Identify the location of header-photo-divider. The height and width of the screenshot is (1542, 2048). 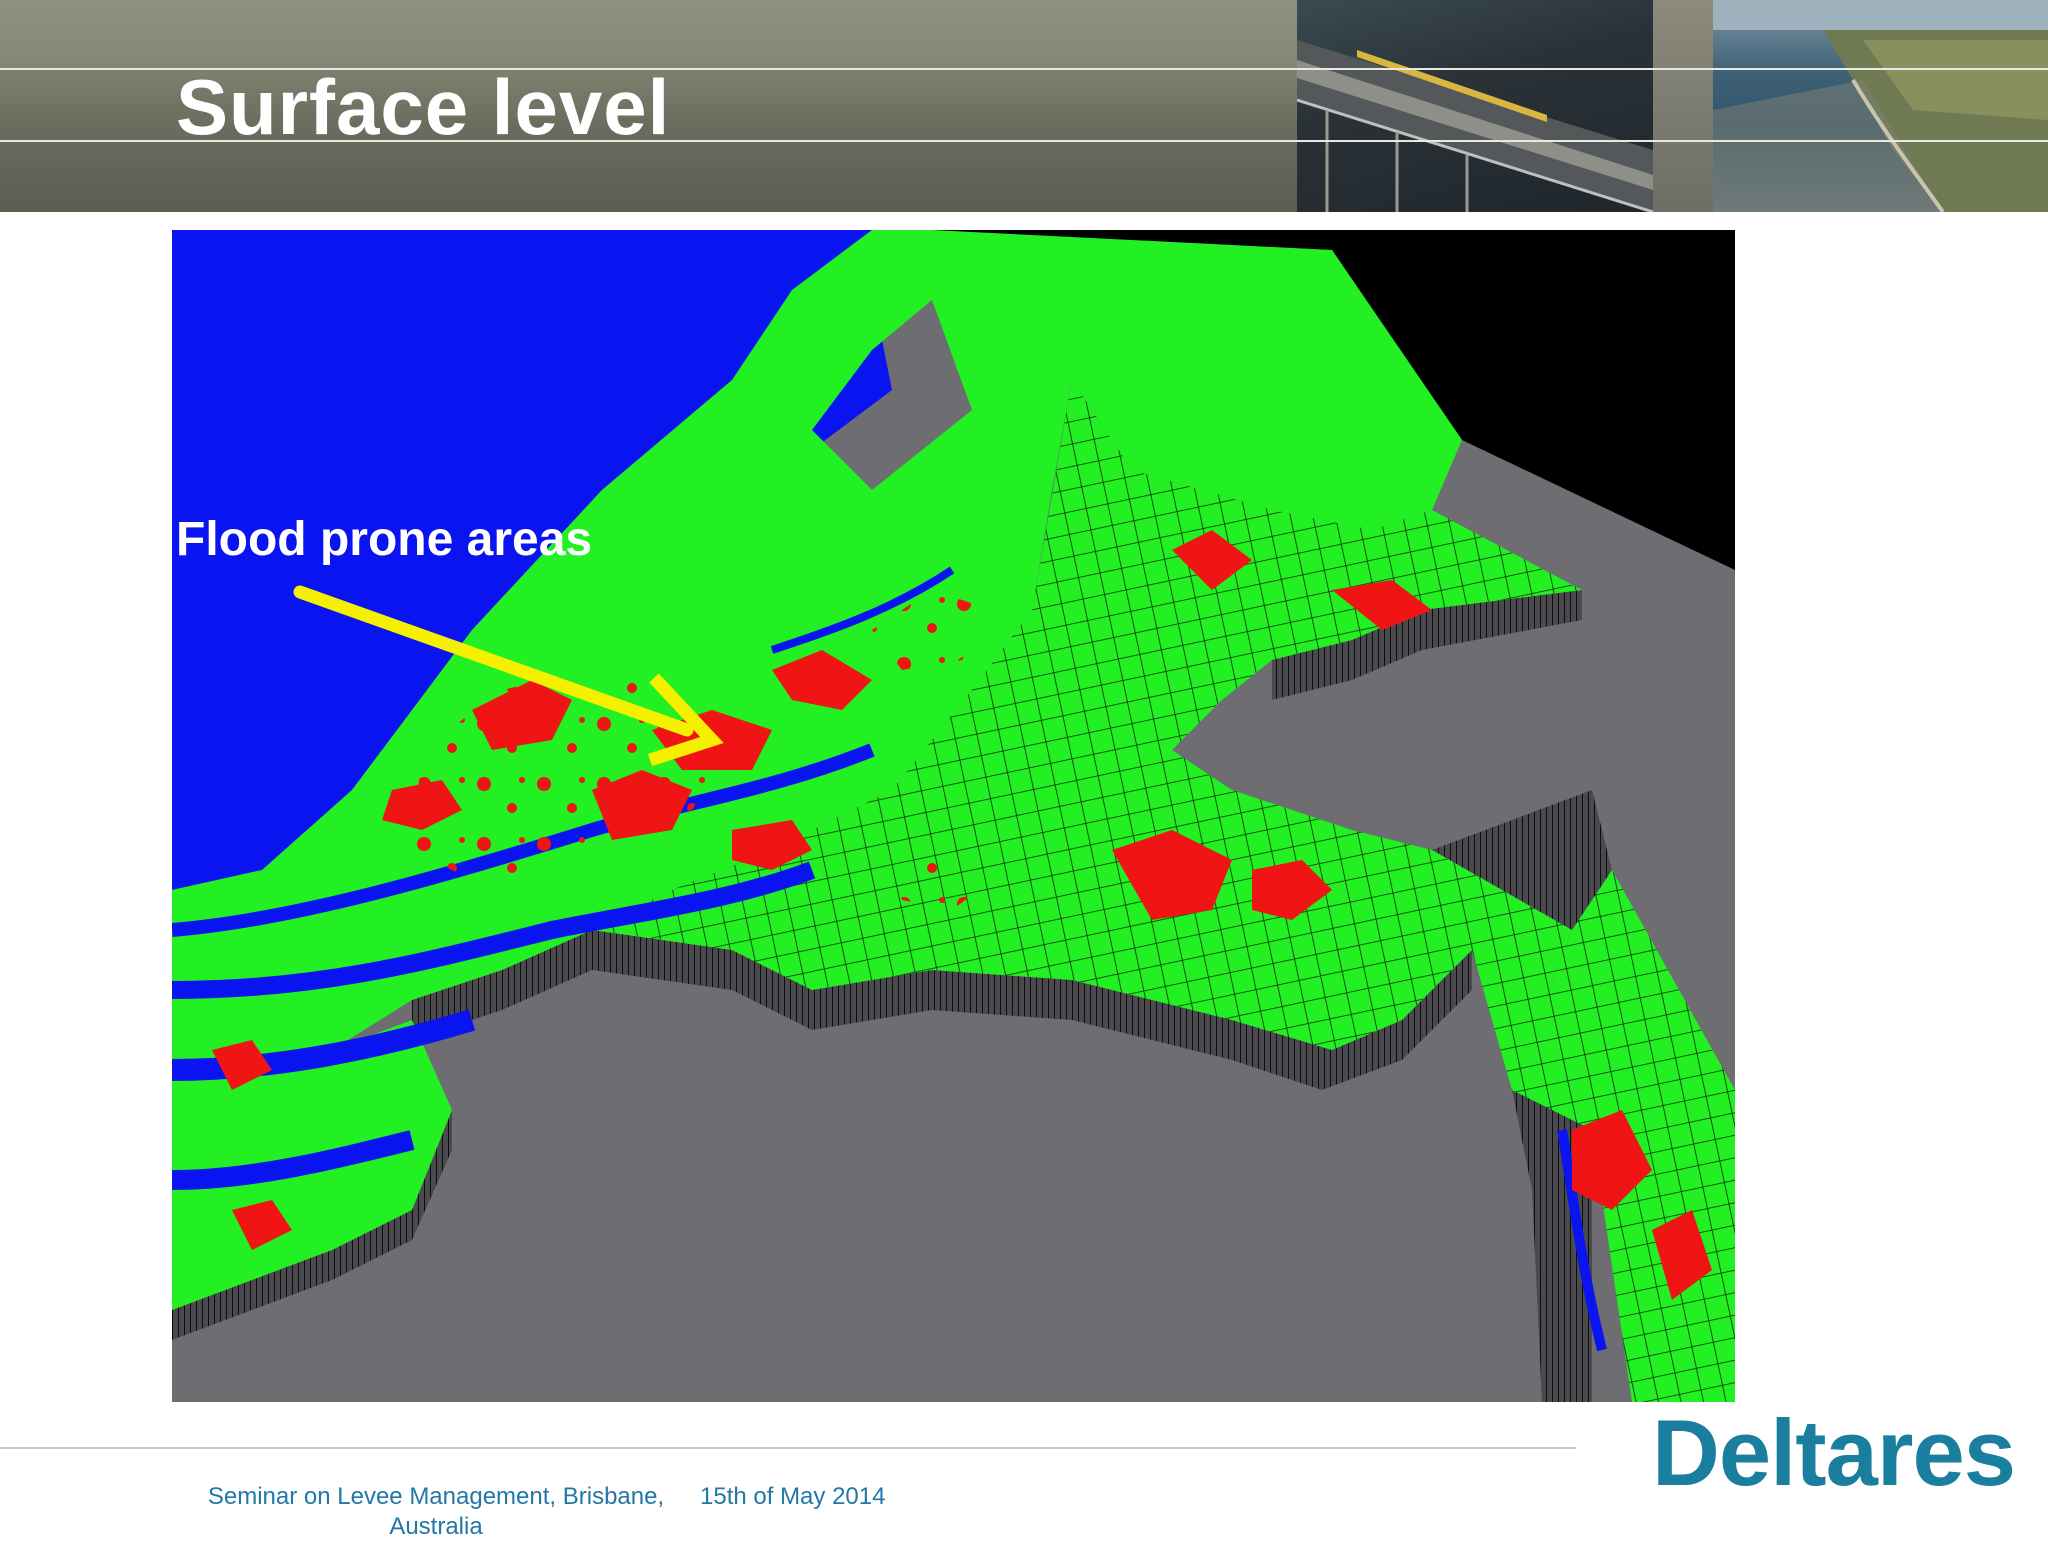
(1683, 106).